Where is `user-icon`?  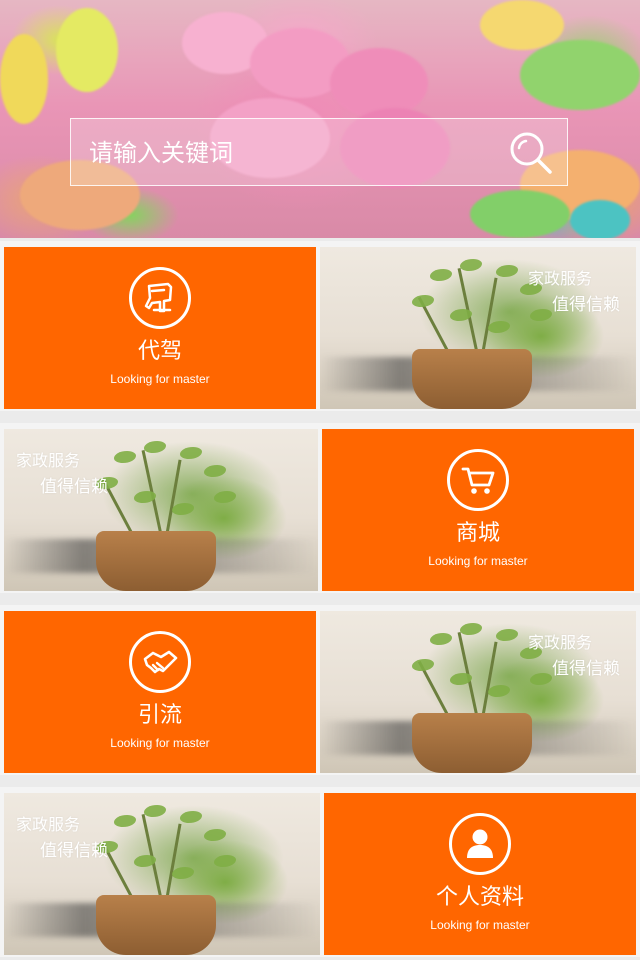 user-icon is located at coordinates (480, 844).